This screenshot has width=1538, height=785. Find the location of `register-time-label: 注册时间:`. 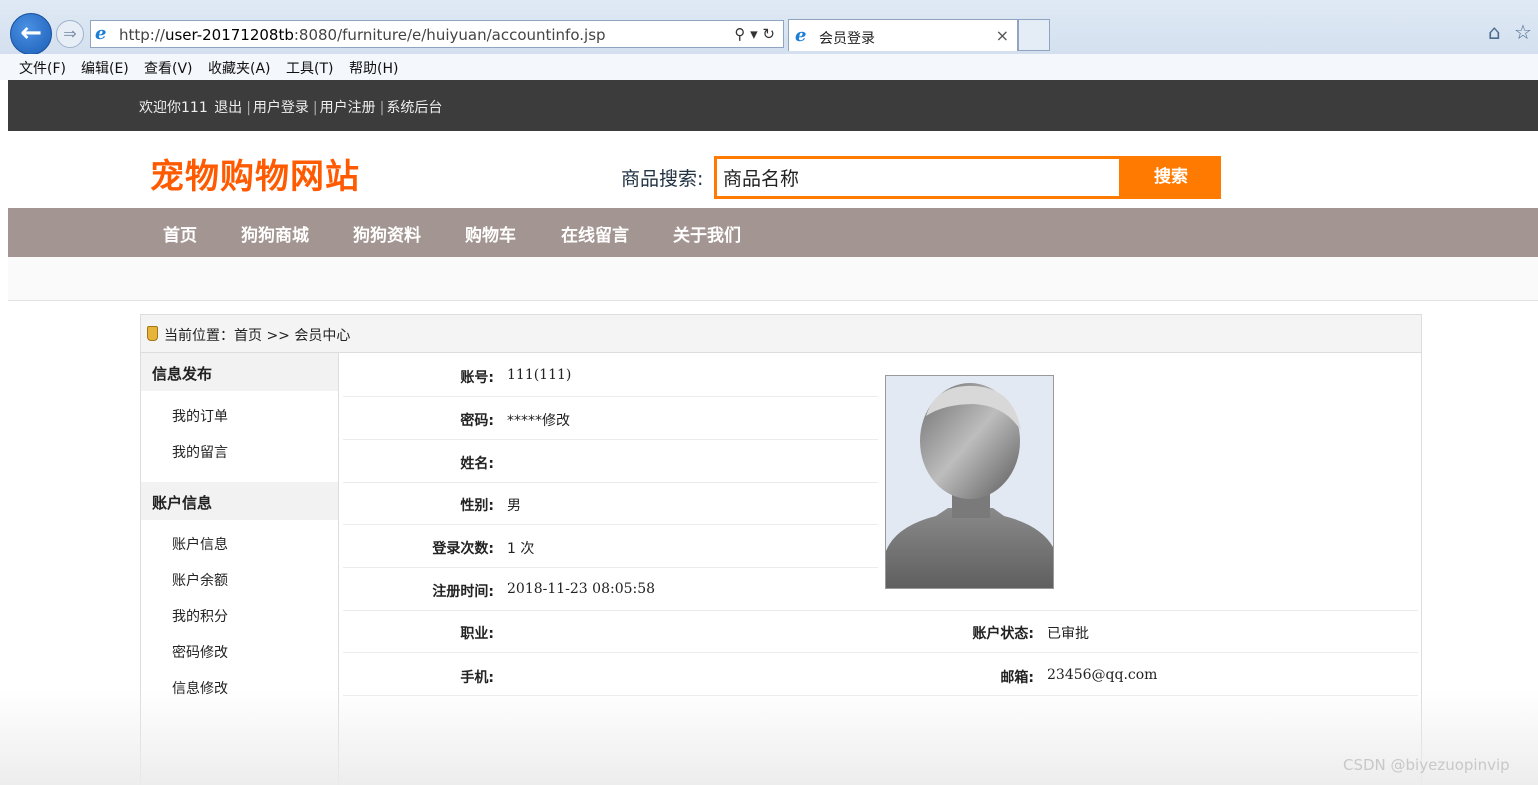

register-time-label: 注册时间: is located at coordinates (463, 592).